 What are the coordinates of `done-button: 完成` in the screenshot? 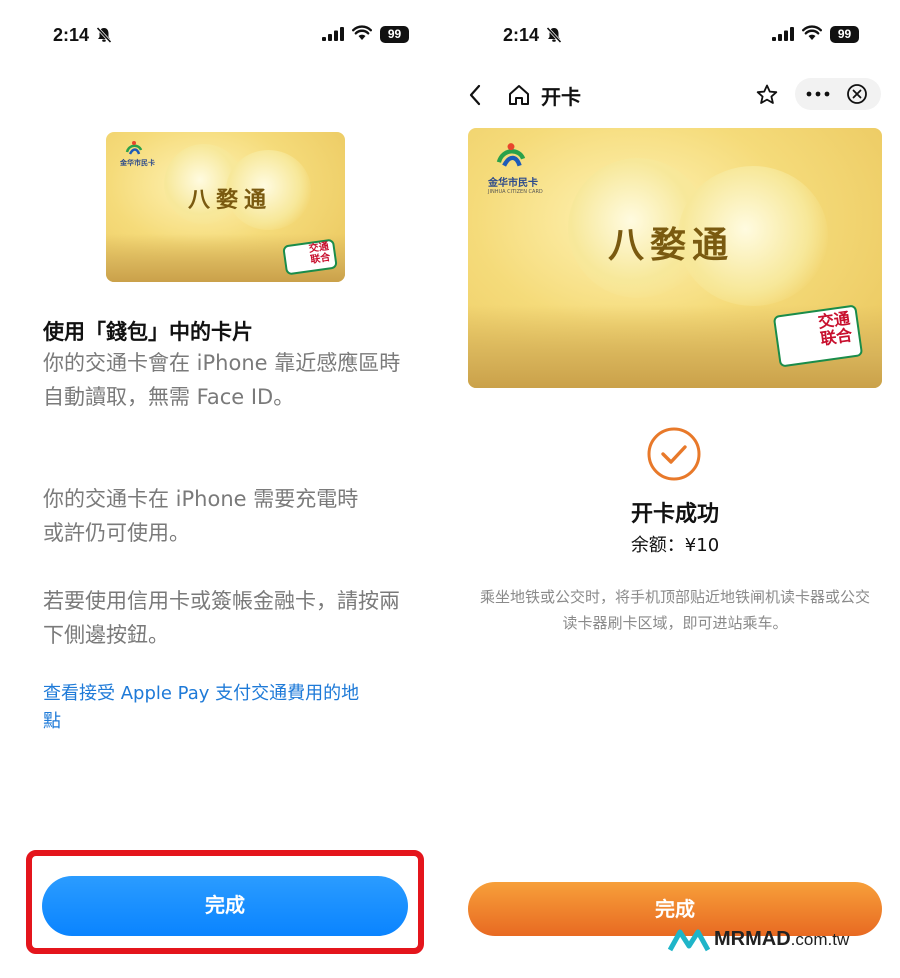 It's located at (225, 906).